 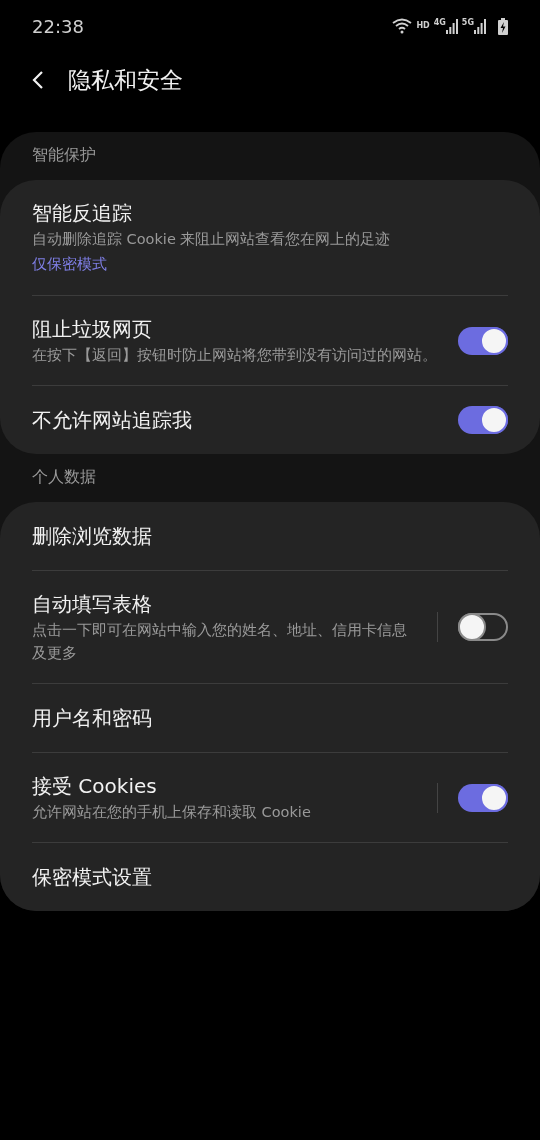 I want to click on page-title: 隐私和安全, so click(x=125, y=80).